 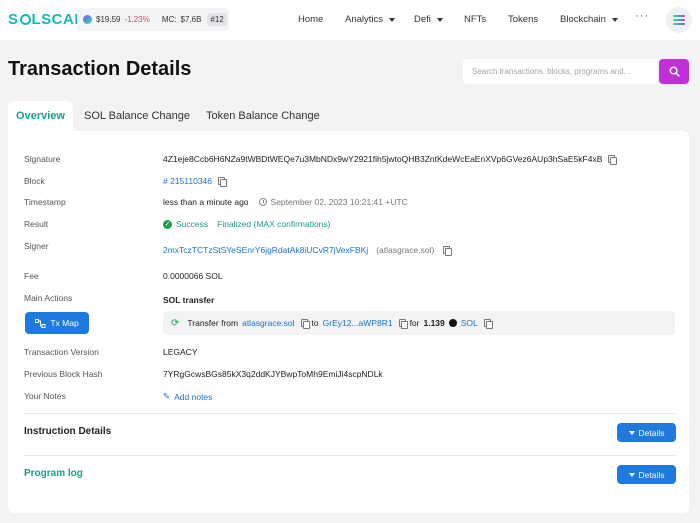 What do you see at coordinates (191, 19) in the screenshot?
I see `market-cap-value: $7.6B` at bounding box center [191, 19].